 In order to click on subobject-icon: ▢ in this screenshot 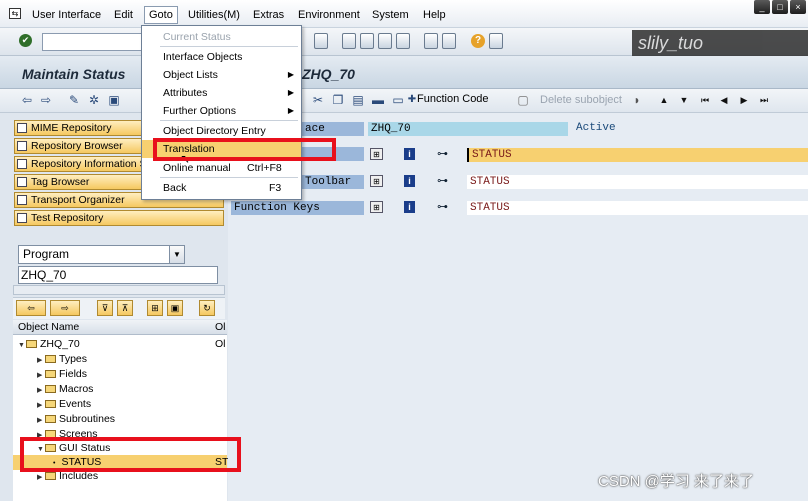, I will do `click(523, 100)`.